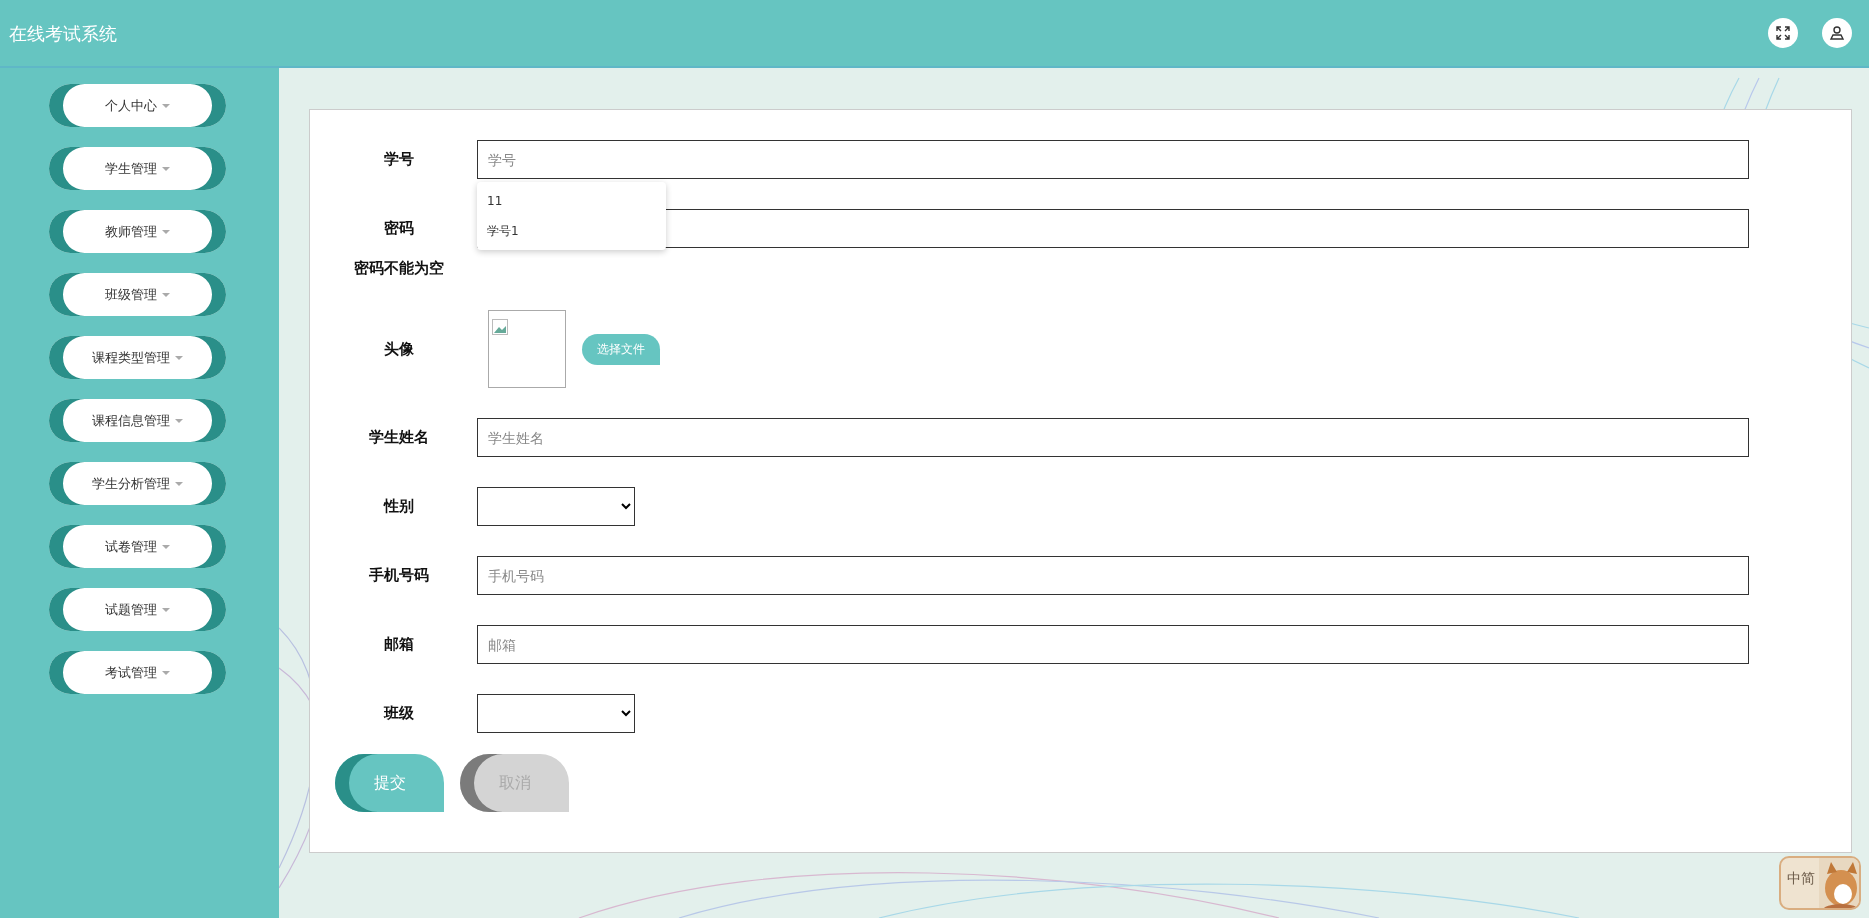 The height and width of the screenshot is (918, 1869). What do you see at coordinates (1113, 159) in the screenshot?
I see `input-field: 学号` at bounding box center [1113, 159].